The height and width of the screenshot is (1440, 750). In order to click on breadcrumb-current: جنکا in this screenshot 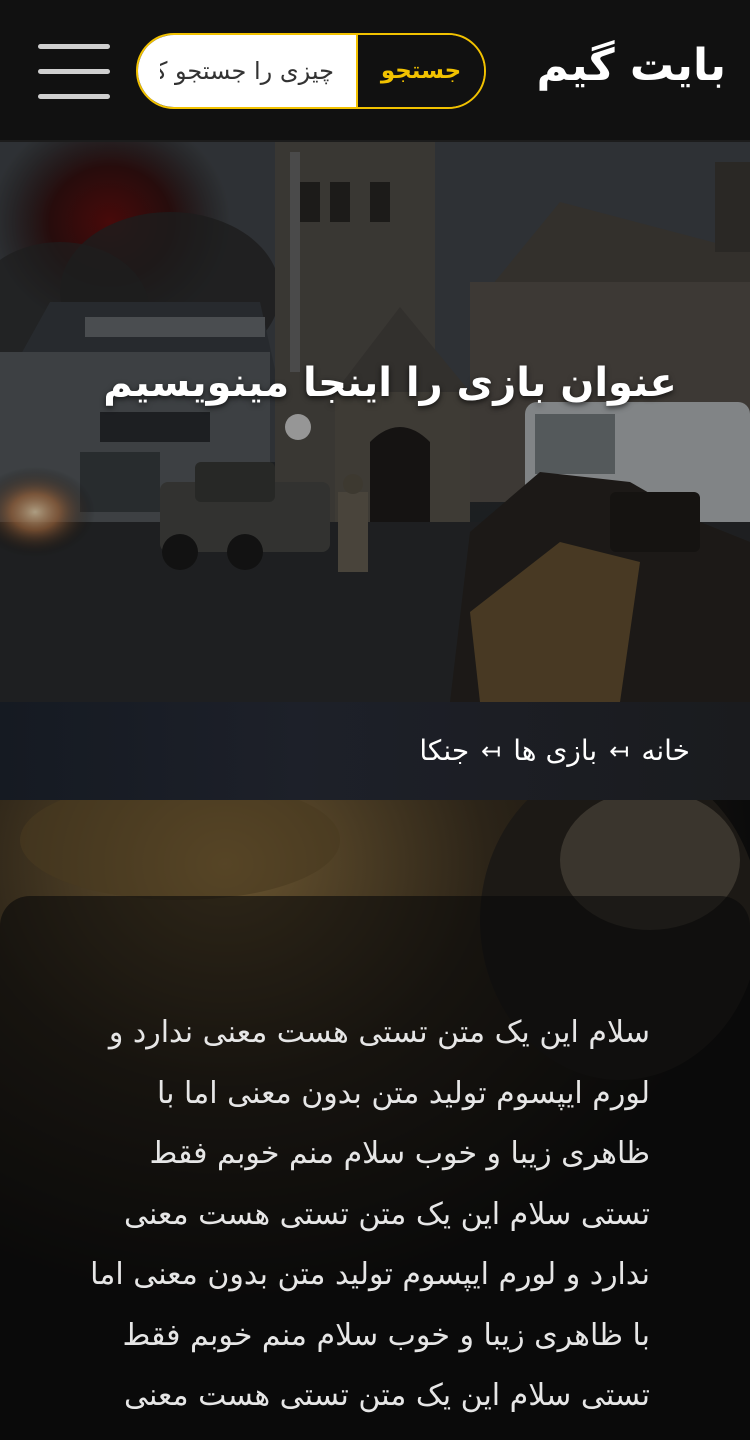, I will do `click(444, 750)`.